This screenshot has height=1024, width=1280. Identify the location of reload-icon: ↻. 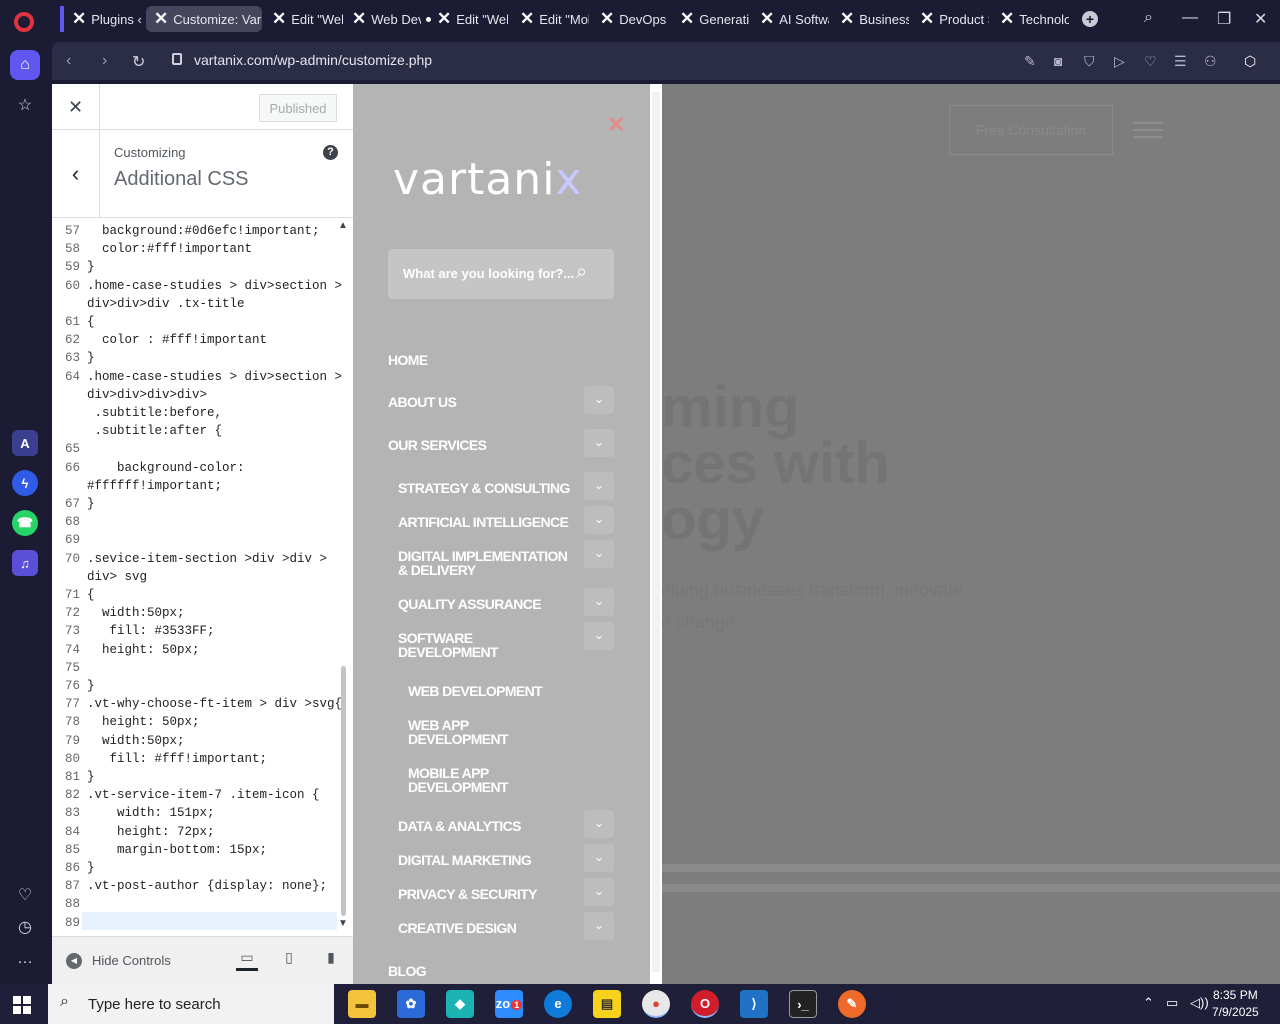
(138, 62).